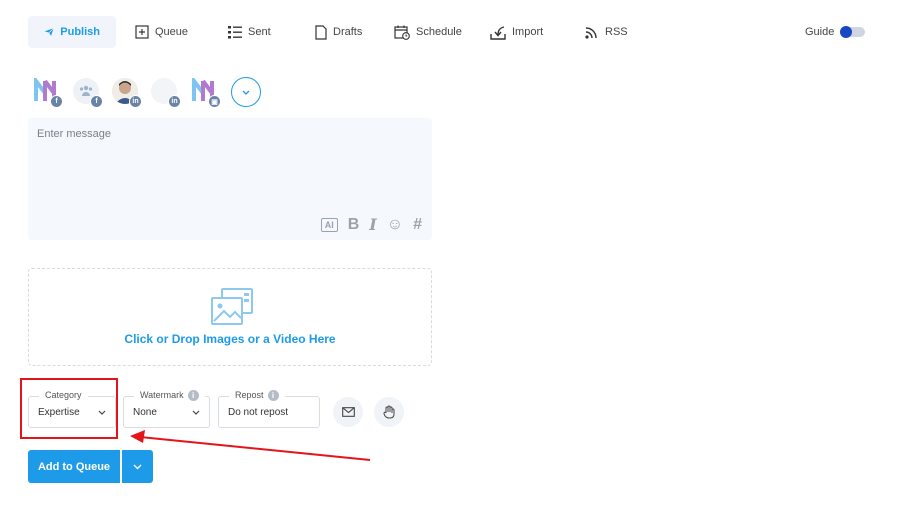 This screenshot has height=512, width=920. Describe the element at coordinates (259, 32) in the screenshot. I see `tab-label: Sent` at that location.